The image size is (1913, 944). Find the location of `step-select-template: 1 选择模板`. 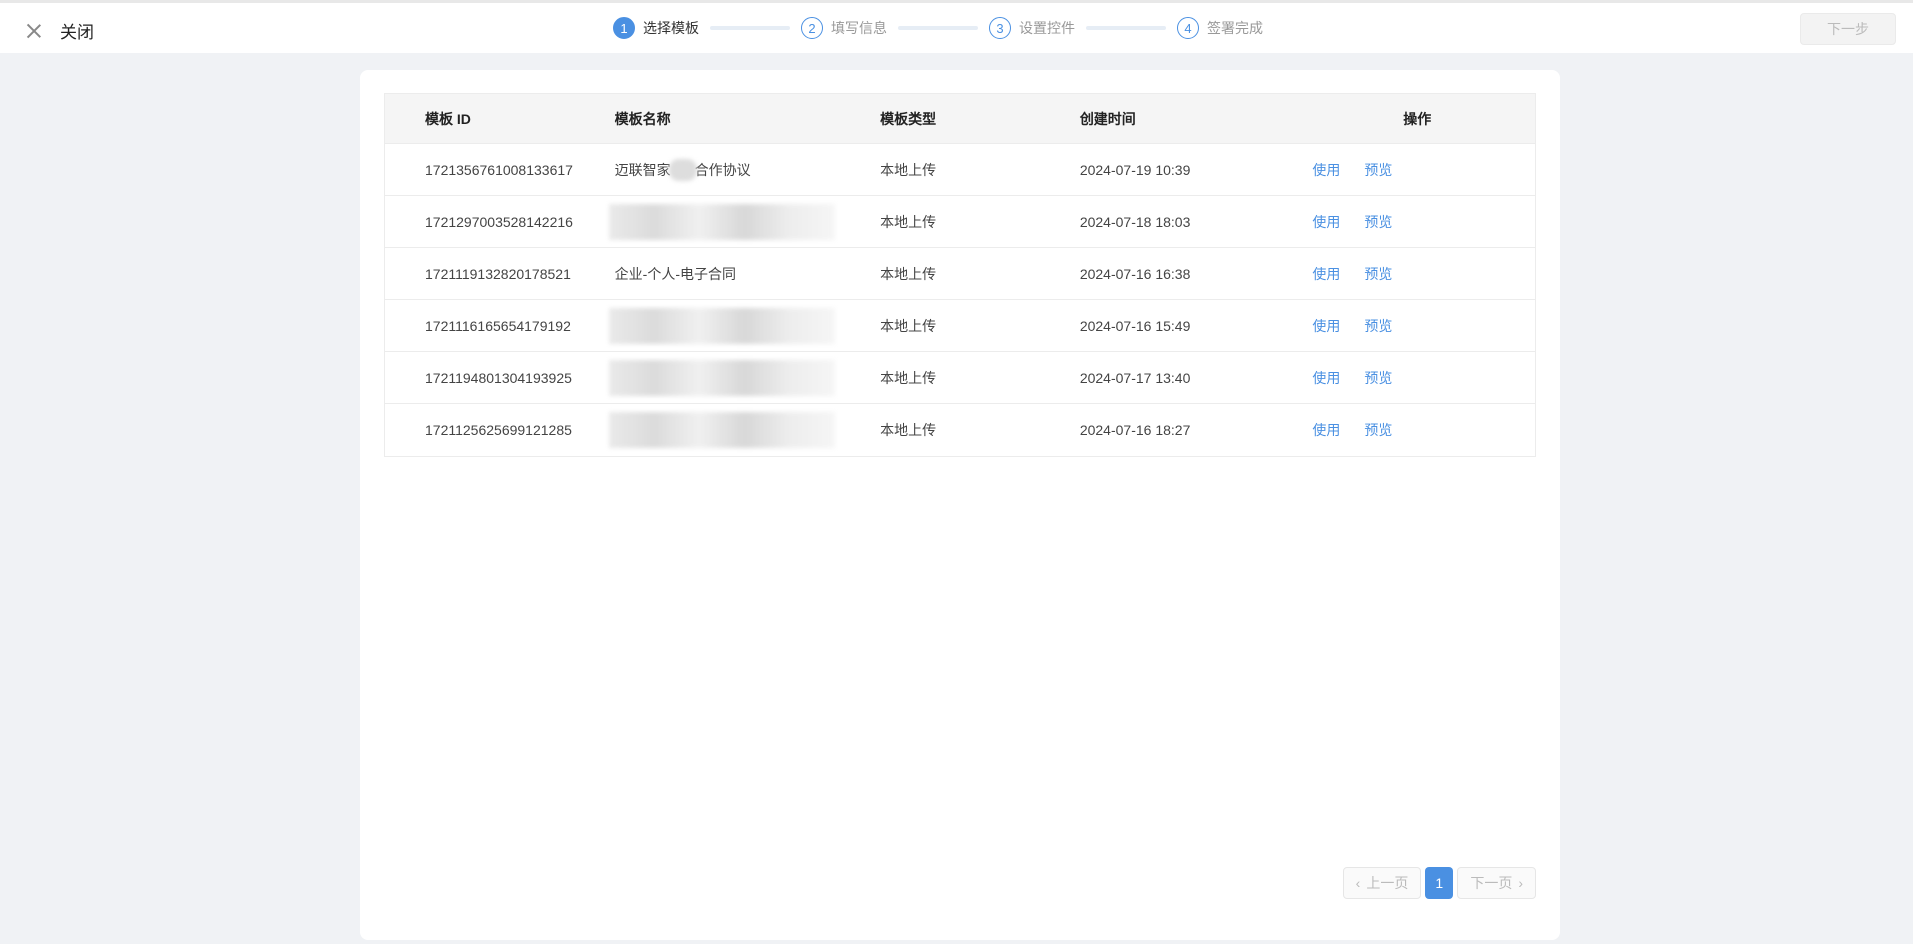

step-select-template: 1 选择模板 is located at coordinates (656, 28).